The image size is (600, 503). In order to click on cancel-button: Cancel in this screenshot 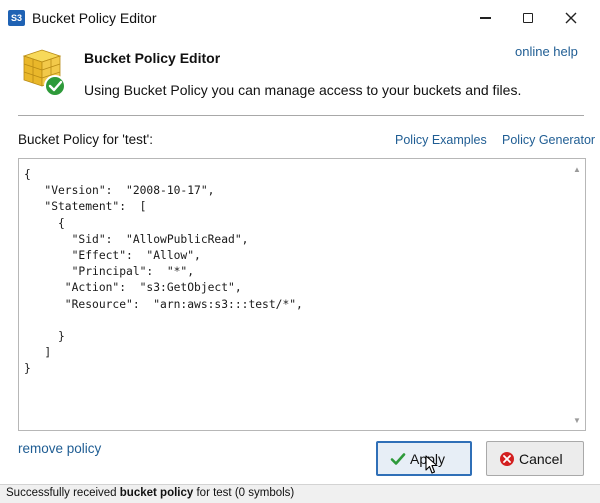, I will do `click(535, 458)`.